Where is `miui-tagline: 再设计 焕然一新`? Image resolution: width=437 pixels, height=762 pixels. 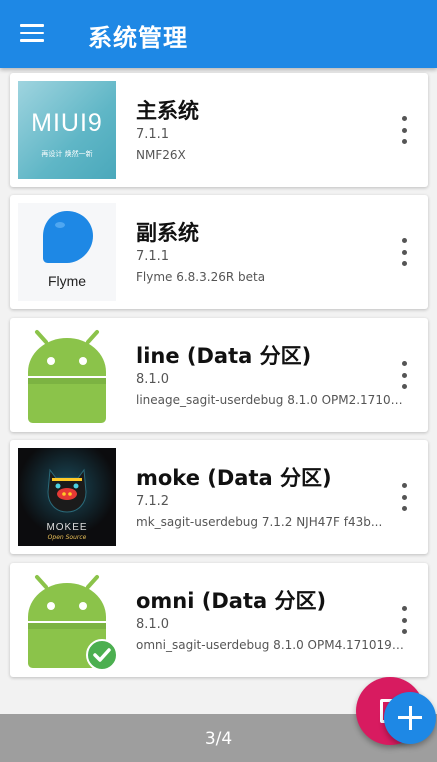 miui-tagline: 再设计 焕然一新 is located at coordinates (67, 154).